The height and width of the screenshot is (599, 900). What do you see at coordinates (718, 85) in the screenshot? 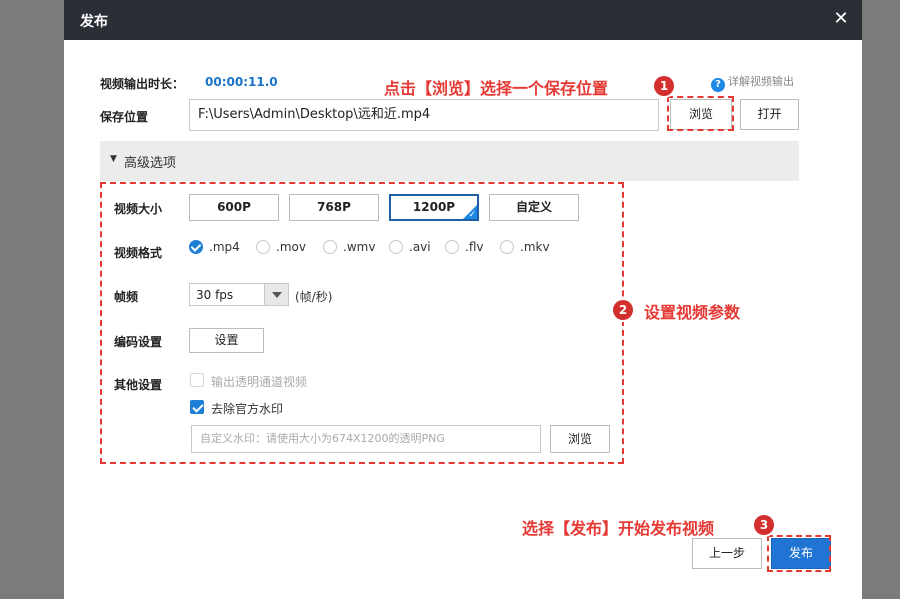
I see `question-icon: ?` at bounding box center [718, 85].